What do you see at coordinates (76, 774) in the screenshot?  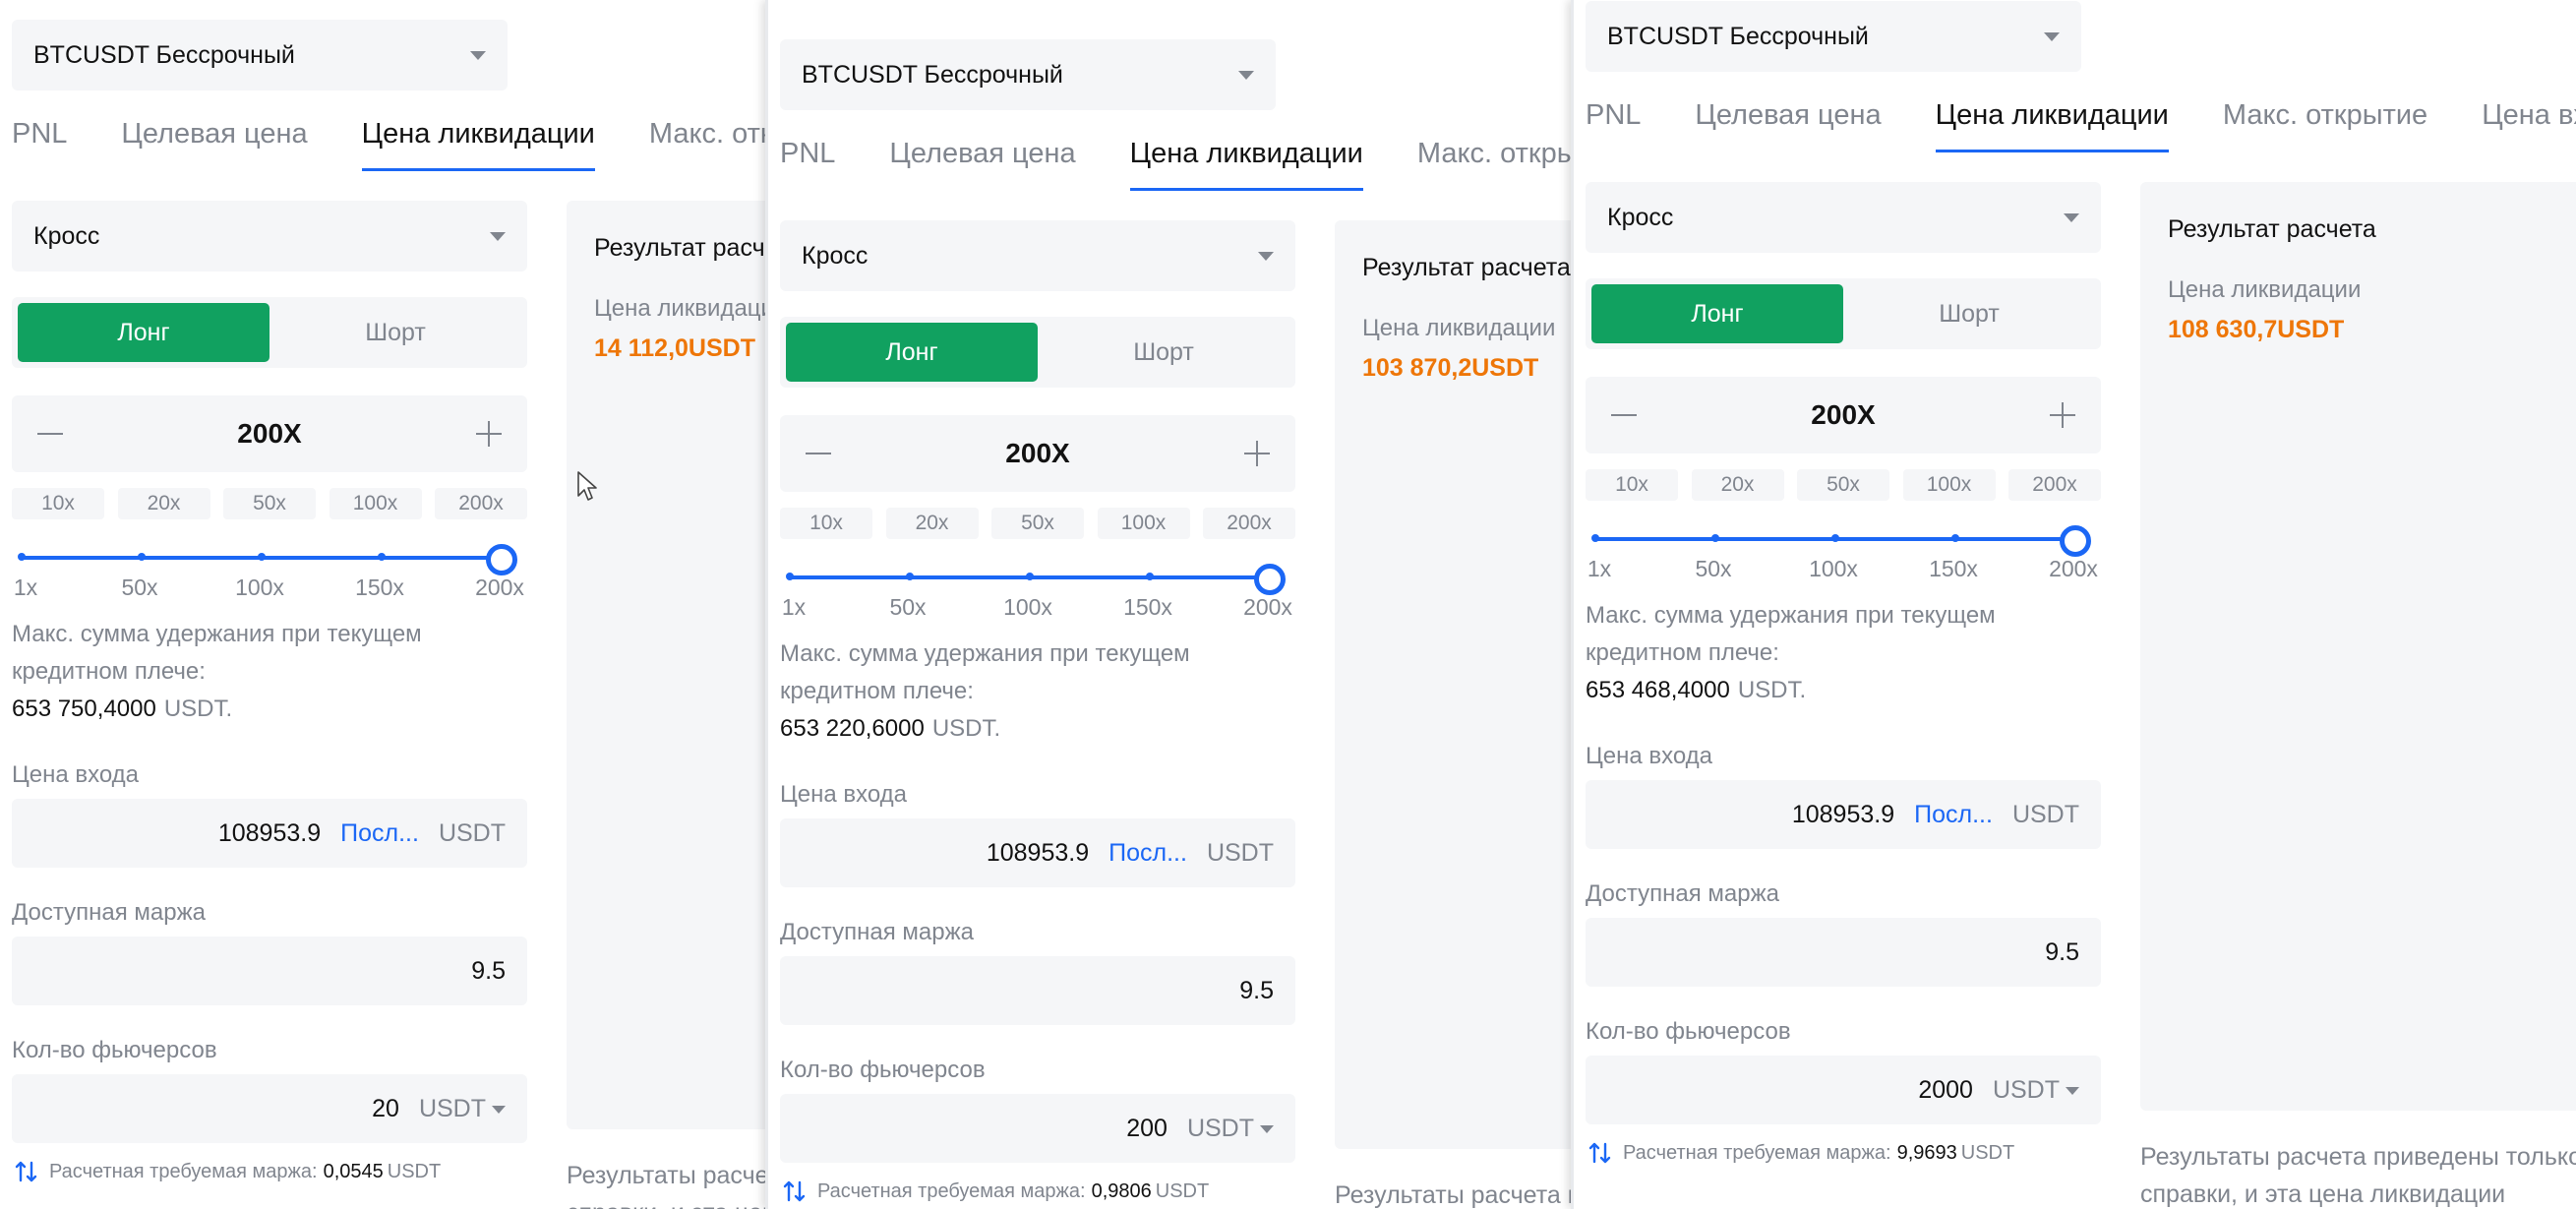 I see `entry-price-label: Цена входа` at bounding box center [76, 774].